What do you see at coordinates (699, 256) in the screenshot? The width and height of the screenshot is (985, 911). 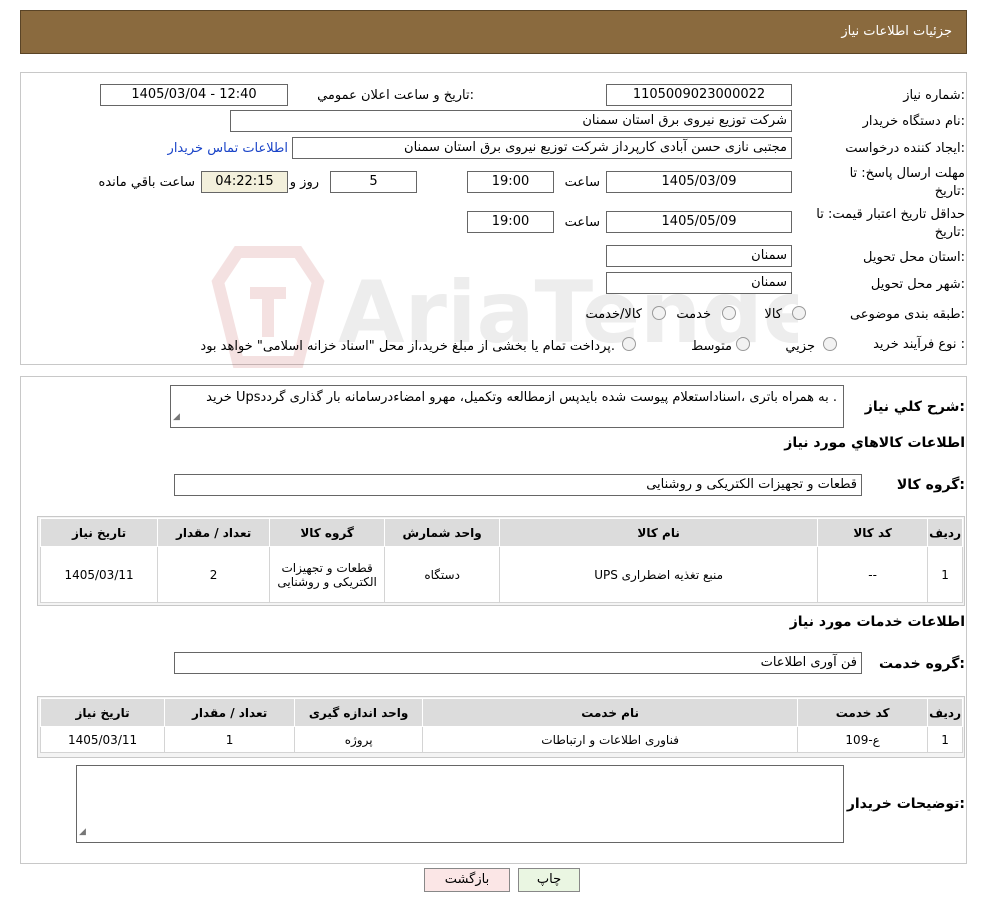 I see `province-field: سمنان` at bounding box center [699, 256].